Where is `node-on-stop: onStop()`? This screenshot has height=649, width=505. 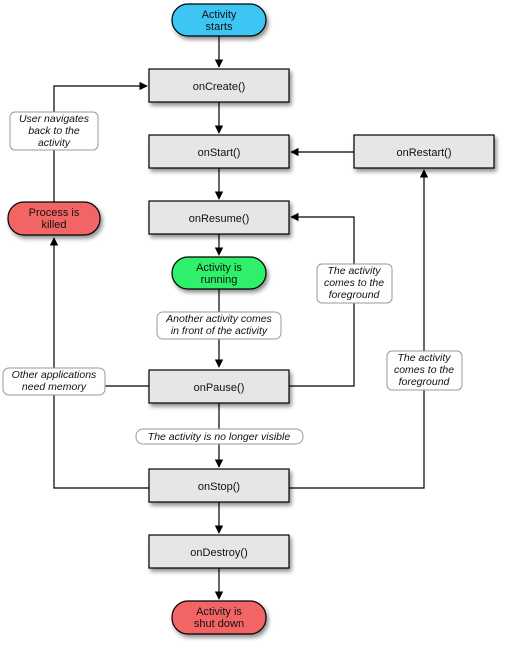
node-on-stop: onStop() is located at coordinates (219, 485).